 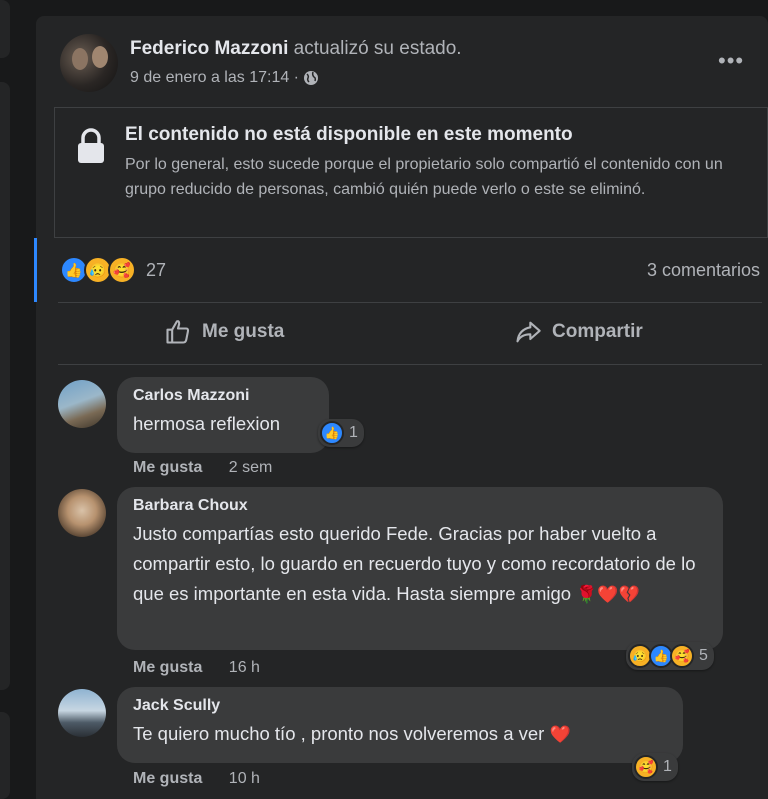 I want to click on share-button: Compartir, so click(x=578, y=332).